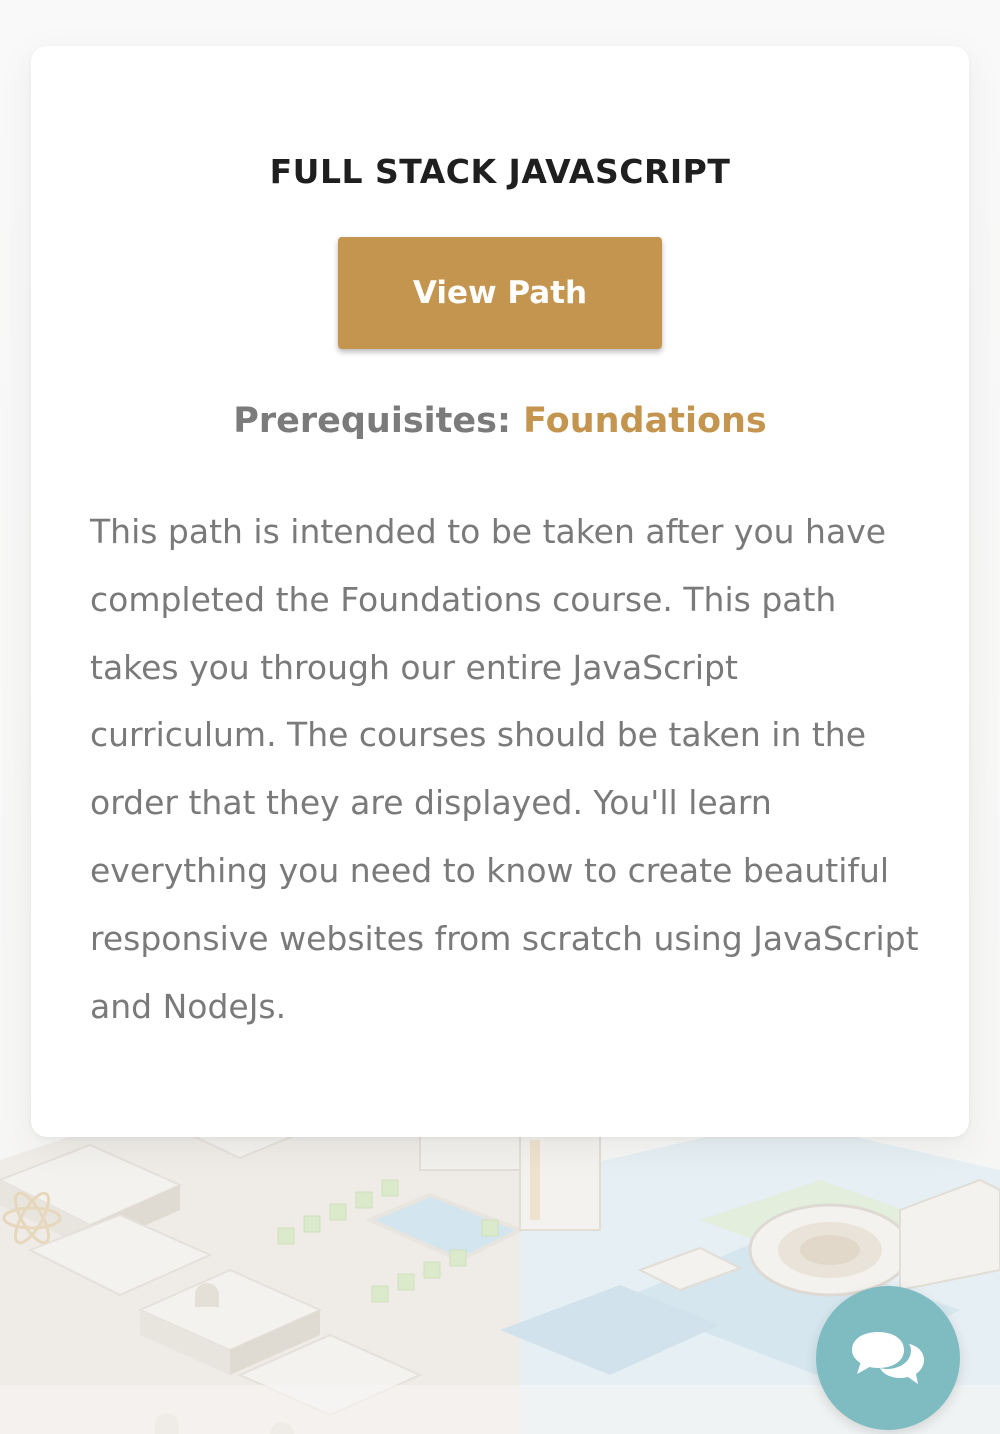 The width and height of the screenshot is (1000, 1434). I want to click on chat-button, so click(888, 1358).